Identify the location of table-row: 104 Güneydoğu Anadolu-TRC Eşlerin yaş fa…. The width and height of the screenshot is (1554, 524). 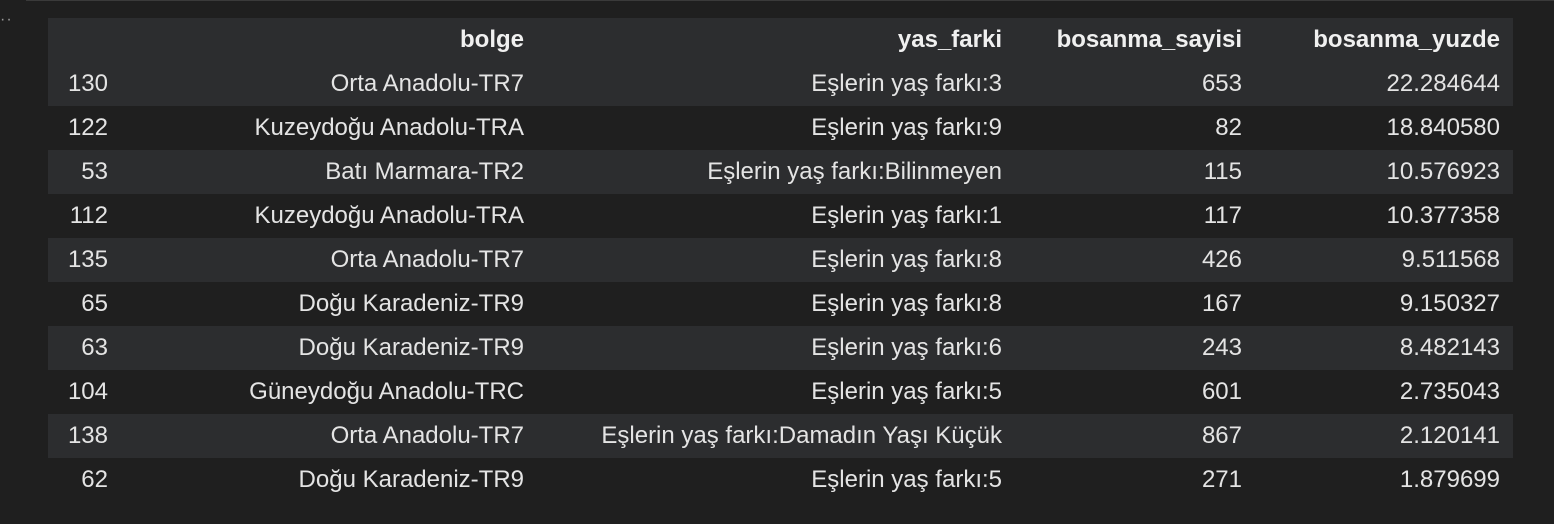
(780, 392).